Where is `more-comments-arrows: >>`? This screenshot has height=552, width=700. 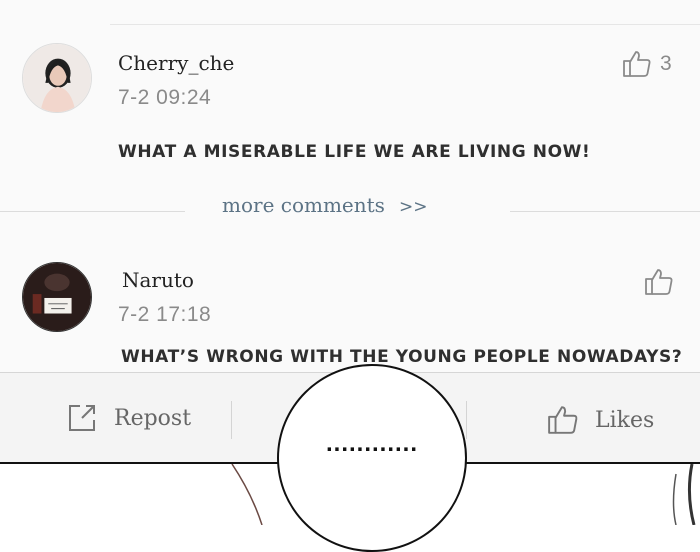
more-comments-arrows: >> is located at coordinates (413, 207).